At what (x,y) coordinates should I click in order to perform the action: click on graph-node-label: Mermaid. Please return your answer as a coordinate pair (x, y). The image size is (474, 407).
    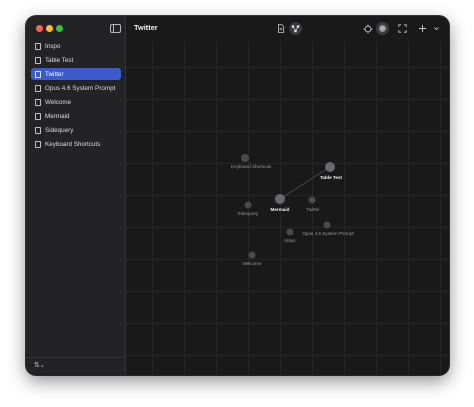
    Looking at the image, I should click on (280, 209).